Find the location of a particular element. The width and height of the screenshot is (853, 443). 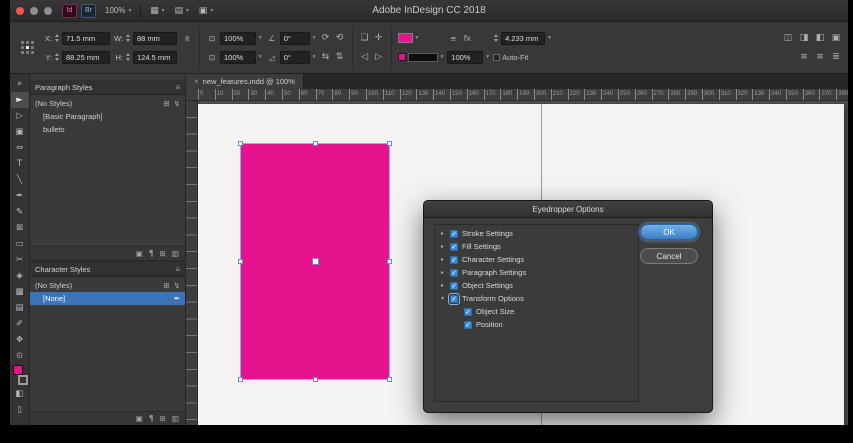

selected-rectangle is located at coordinates (315, 261).